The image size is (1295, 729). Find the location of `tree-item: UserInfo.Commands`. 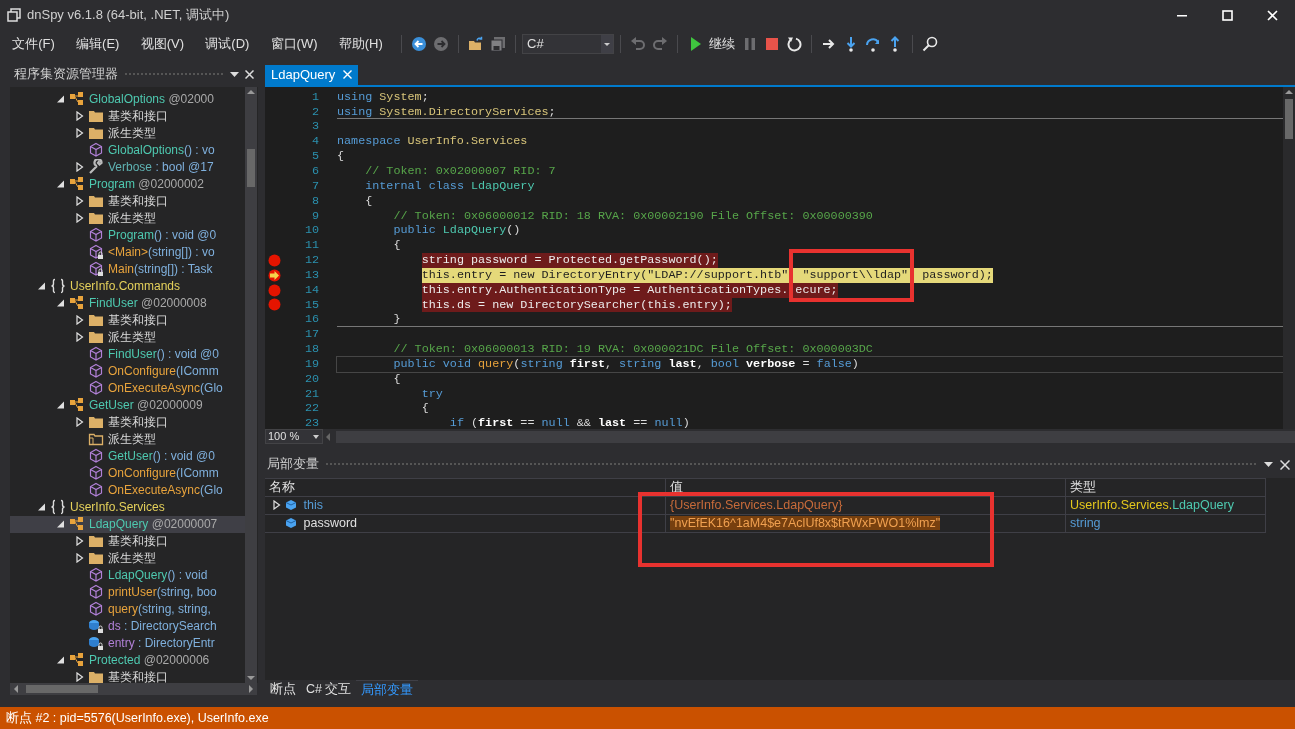

tree-item: UserInfo.Commands is located at coordinates (127, 286).